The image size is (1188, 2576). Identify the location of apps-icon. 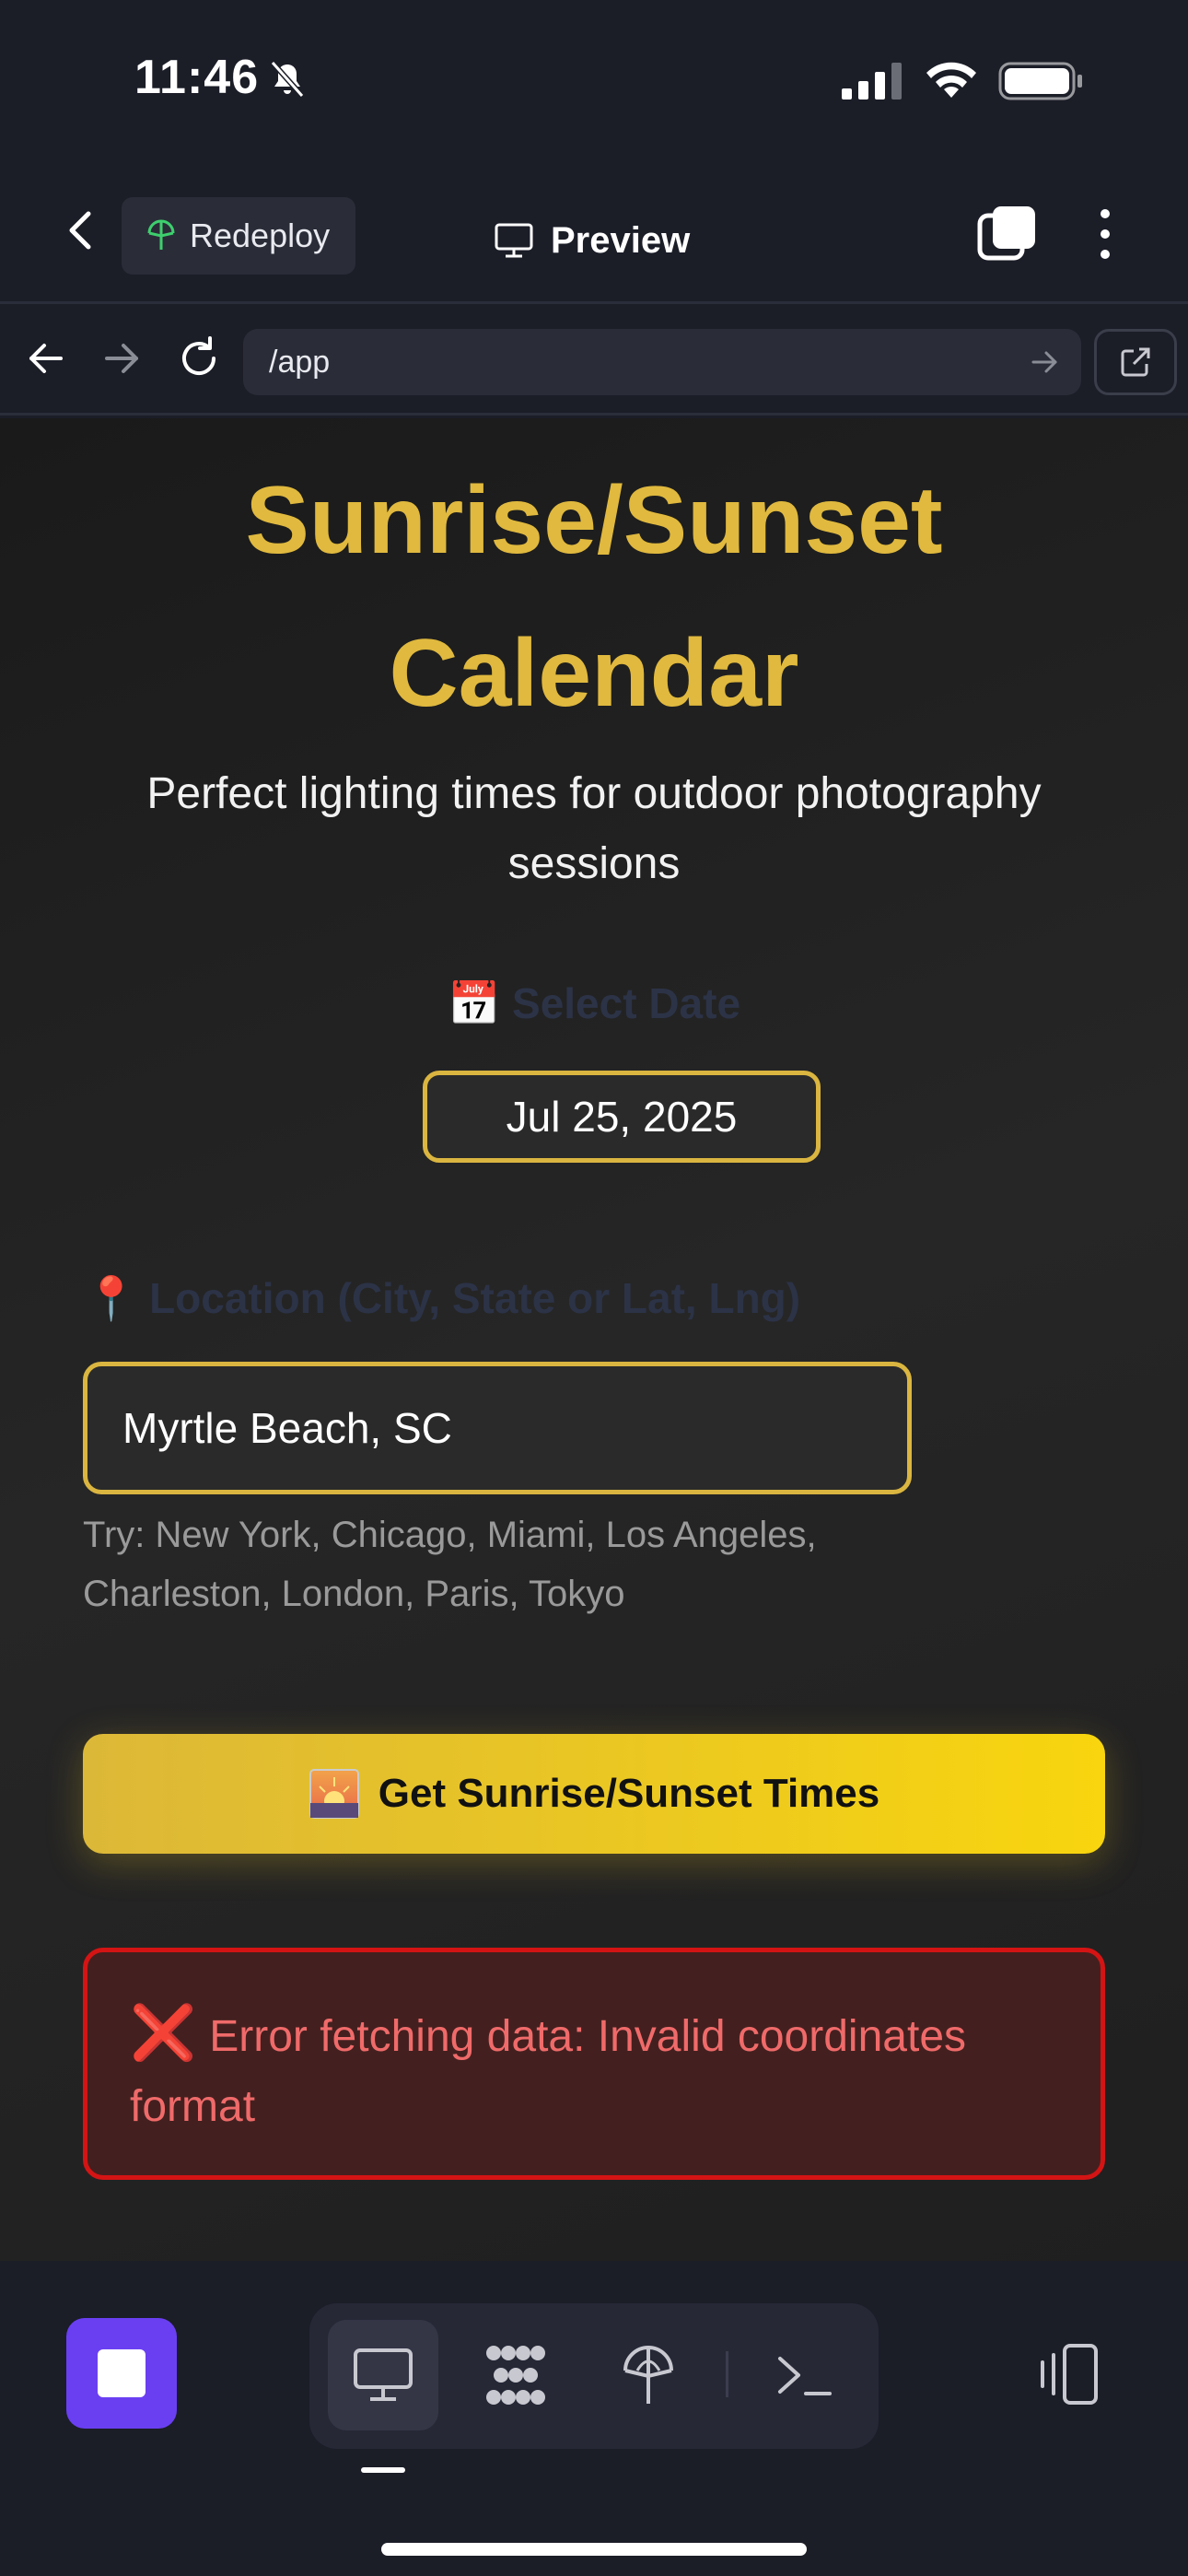
(515, 2375).